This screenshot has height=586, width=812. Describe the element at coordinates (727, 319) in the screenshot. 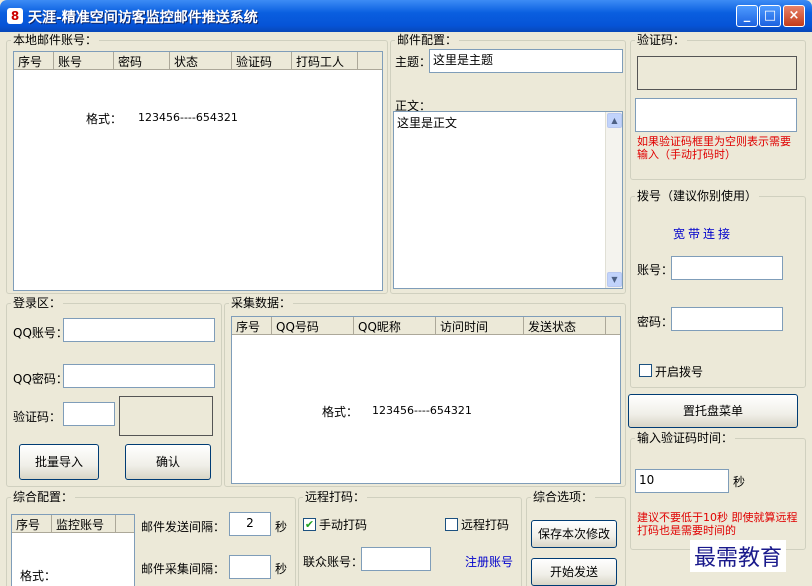

I see `dialup-password-input` at that location.